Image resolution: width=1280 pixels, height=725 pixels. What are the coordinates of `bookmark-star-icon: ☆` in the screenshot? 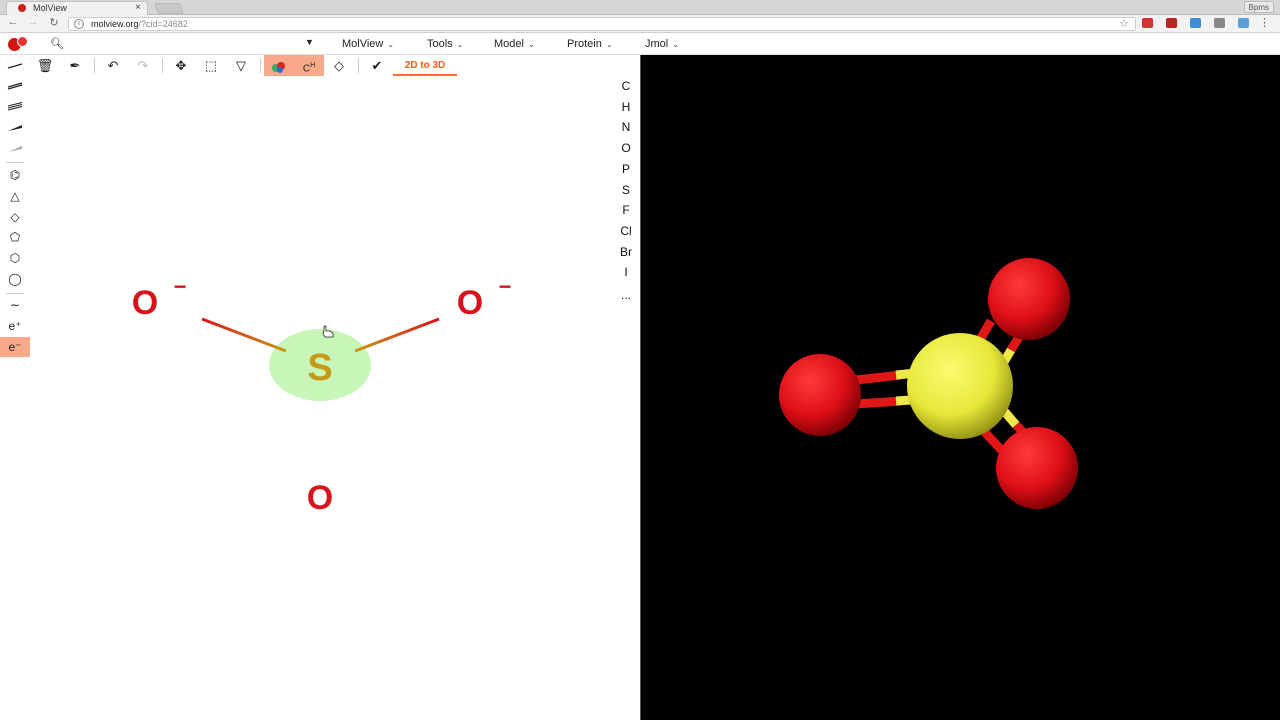 It's located at (1124, 23).